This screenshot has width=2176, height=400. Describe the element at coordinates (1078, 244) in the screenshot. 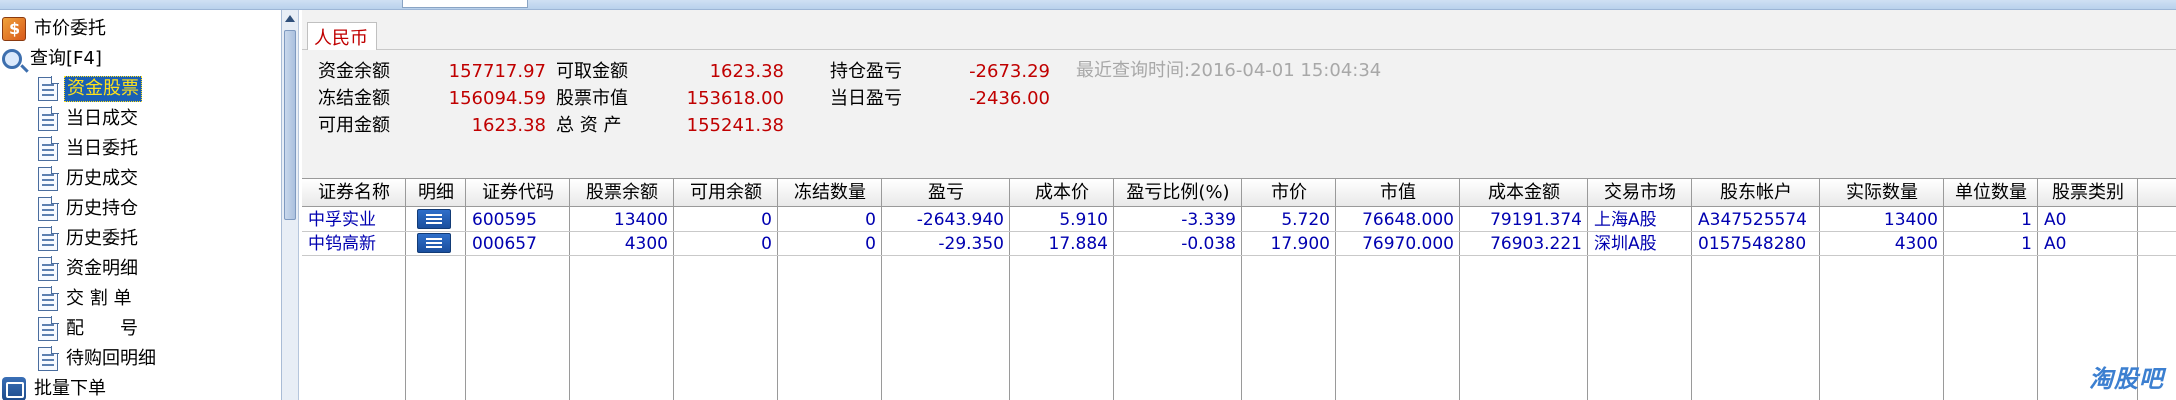

I see `cell-cost-price: 17.884` at that location.